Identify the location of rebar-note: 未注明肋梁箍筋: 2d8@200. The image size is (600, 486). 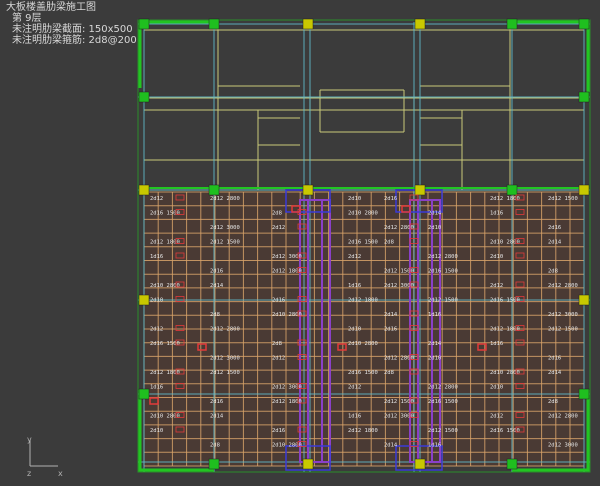
(74, 40).